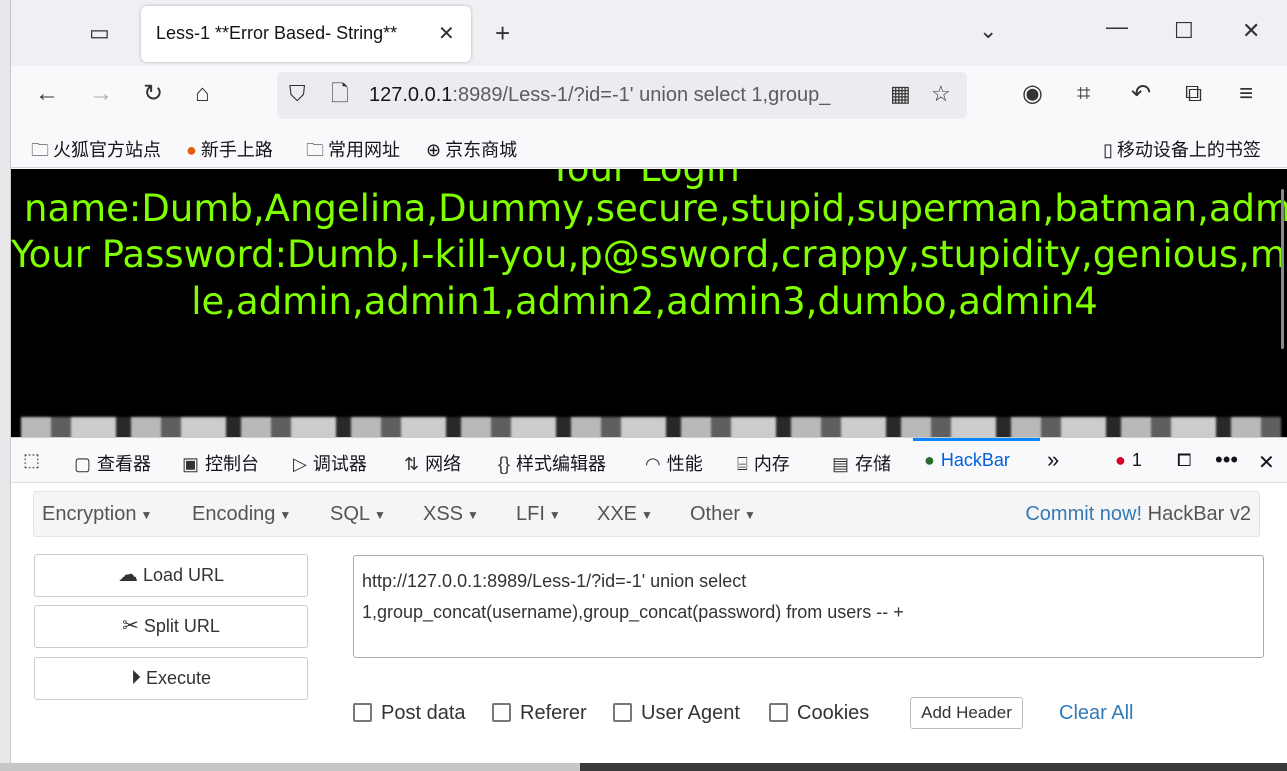 Image resolution: width=1287 pixels, height=771 pixels. What do you see at coordinates (988, 31) in the screenshot?
I see `chevron-down-icon: ⌄` at bounding box center [988, 31].